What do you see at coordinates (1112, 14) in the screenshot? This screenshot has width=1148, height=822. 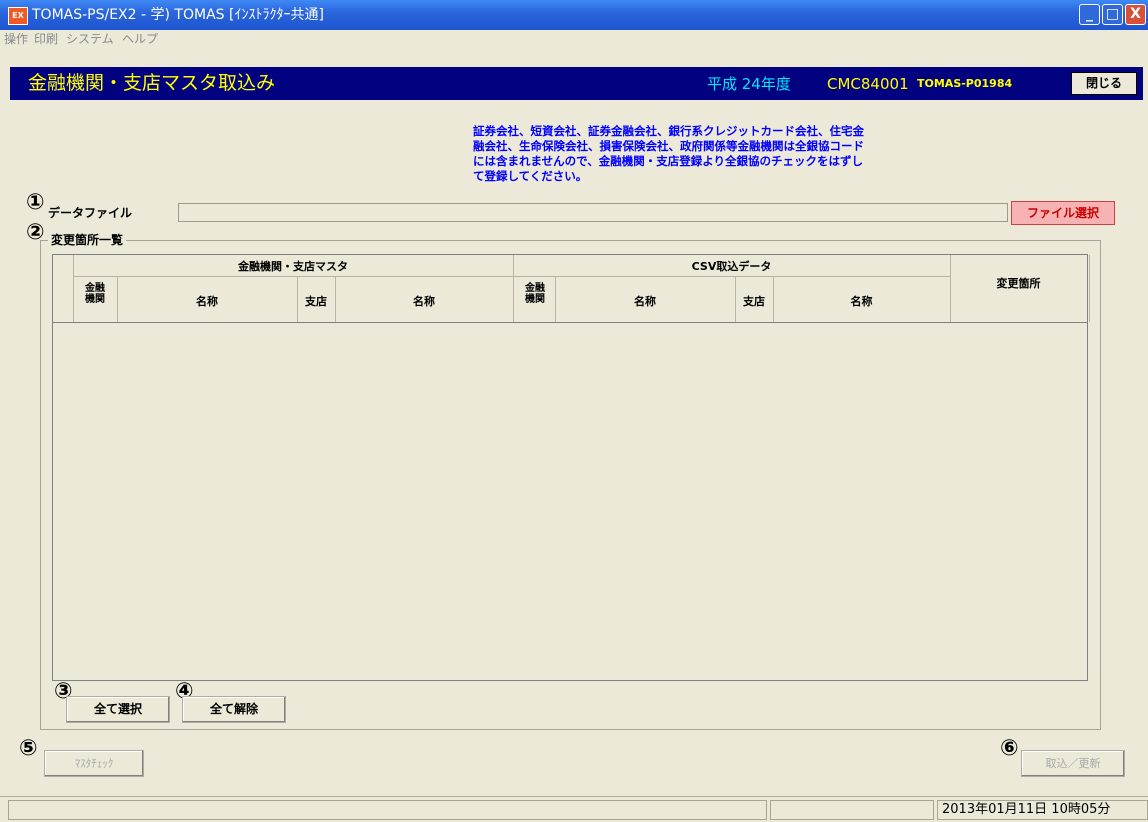 I see `maximize-button: □` at bounding box center [1112, 14].